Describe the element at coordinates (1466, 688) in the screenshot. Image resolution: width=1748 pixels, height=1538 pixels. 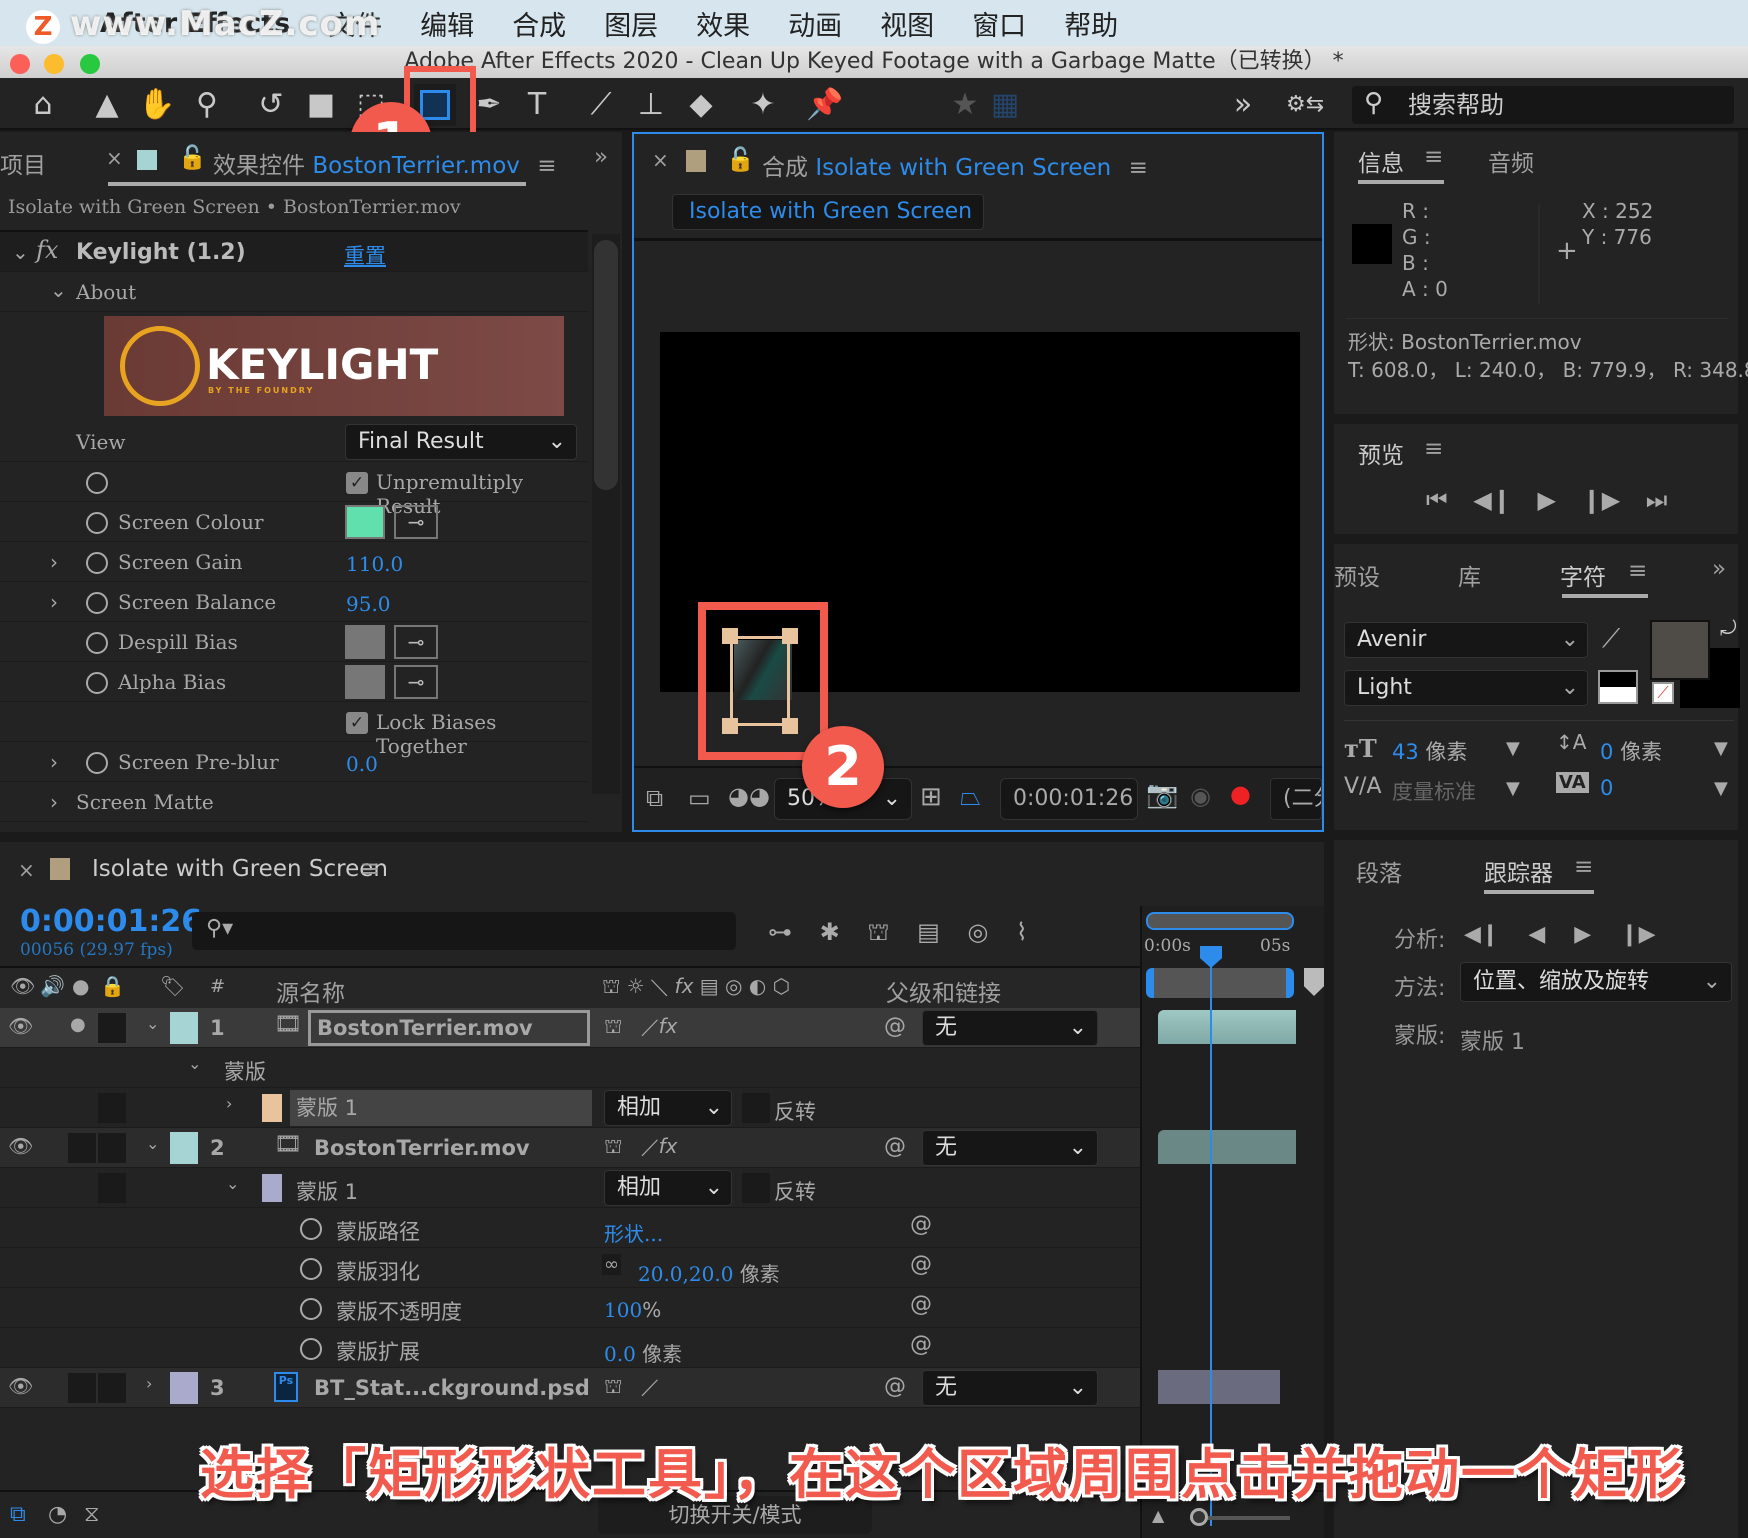
I see `font-style-dropdown: Light ⌄` at that location.